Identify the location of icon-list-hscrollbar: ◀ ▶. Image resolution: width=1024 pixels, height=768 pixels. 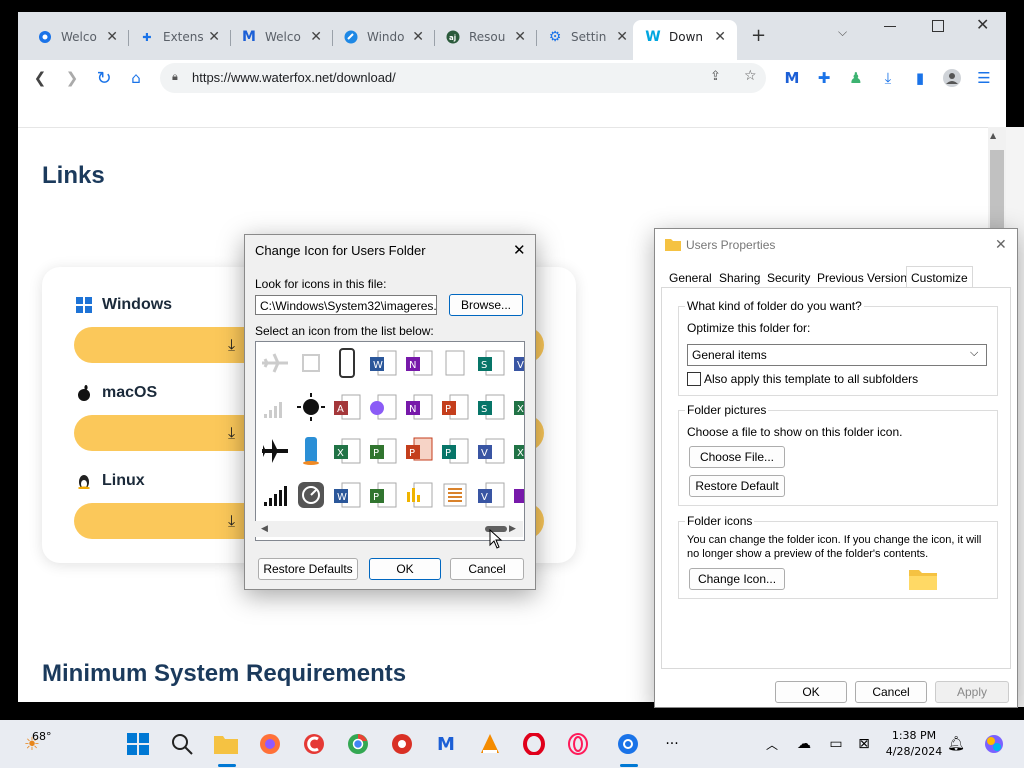
(389, 529).